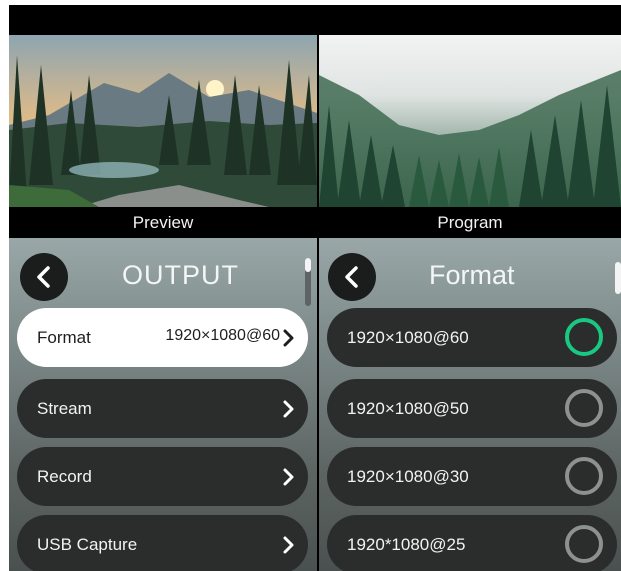  What do you see at coordinates (162, 408) in the screenshot?
I see `menu-item-stream: Stream` at bounding box center [162, 408].